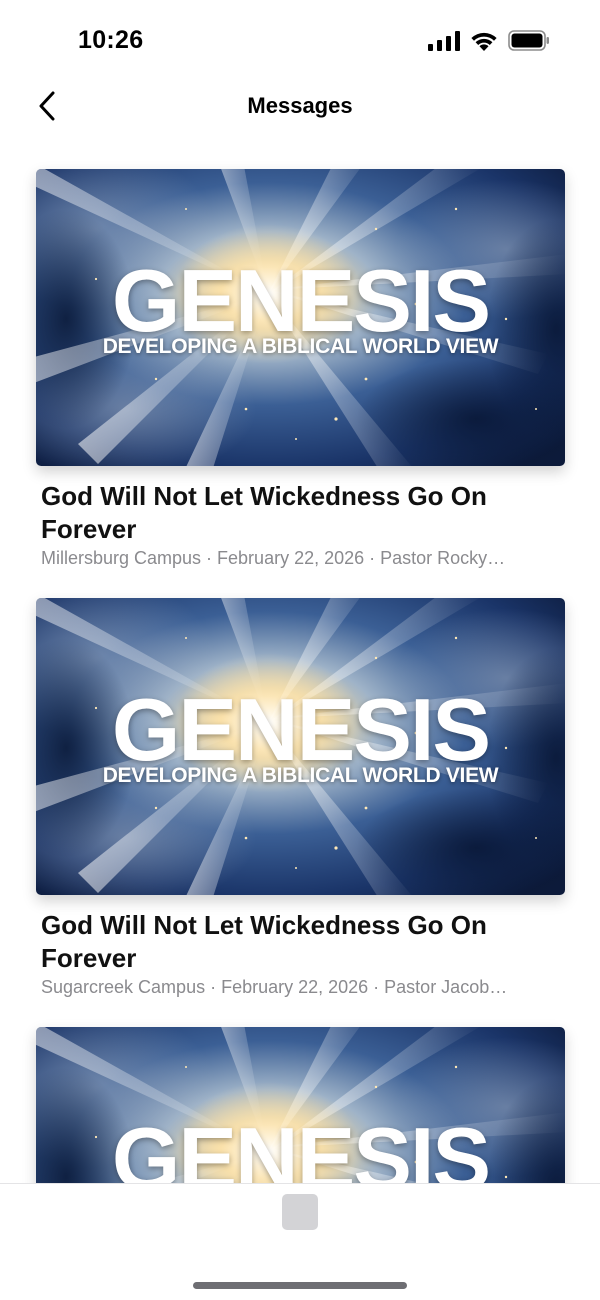 This screenshot has width=600, height=1300. Describe the element at coordinates (300, 1285) in the screenshot. I see `home-indicator` at that location.